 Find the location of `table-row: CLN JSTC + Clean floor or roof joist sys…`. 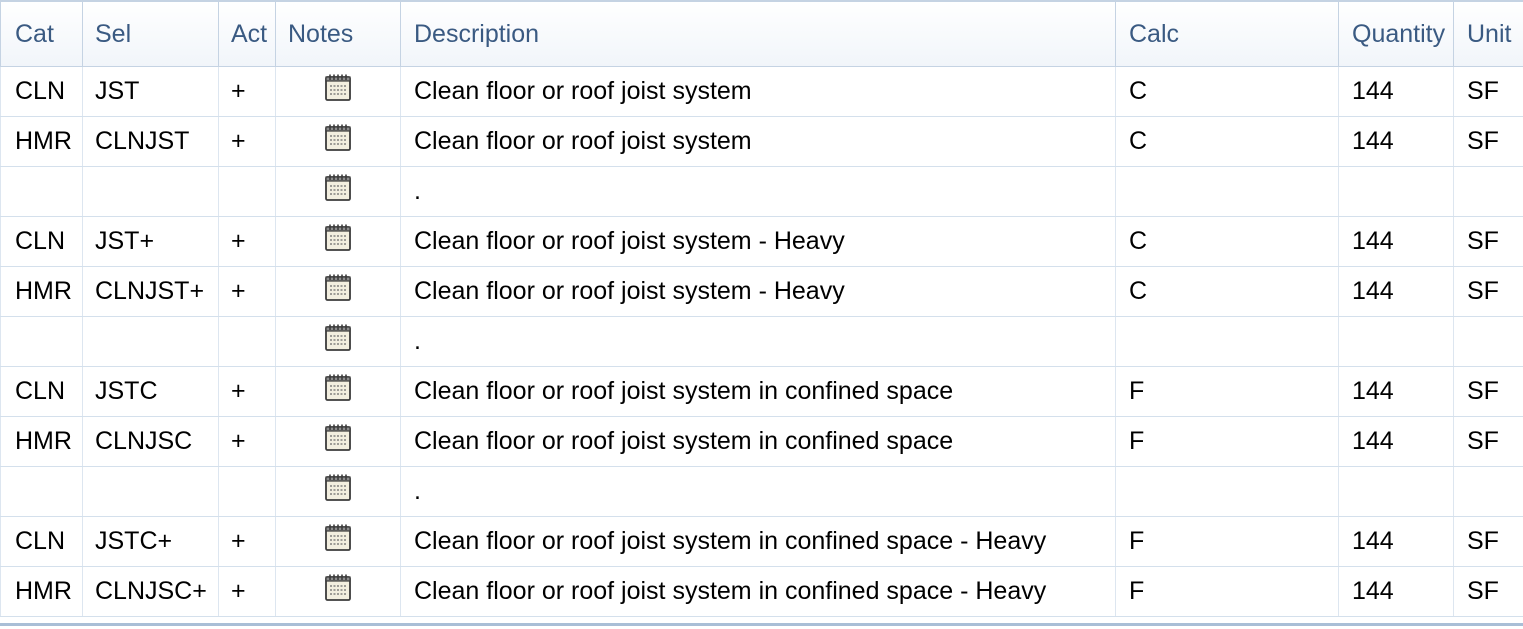

table-row: CLN JSTC + Clean floor or roof joist sys… is located at coordinates (761, 391).